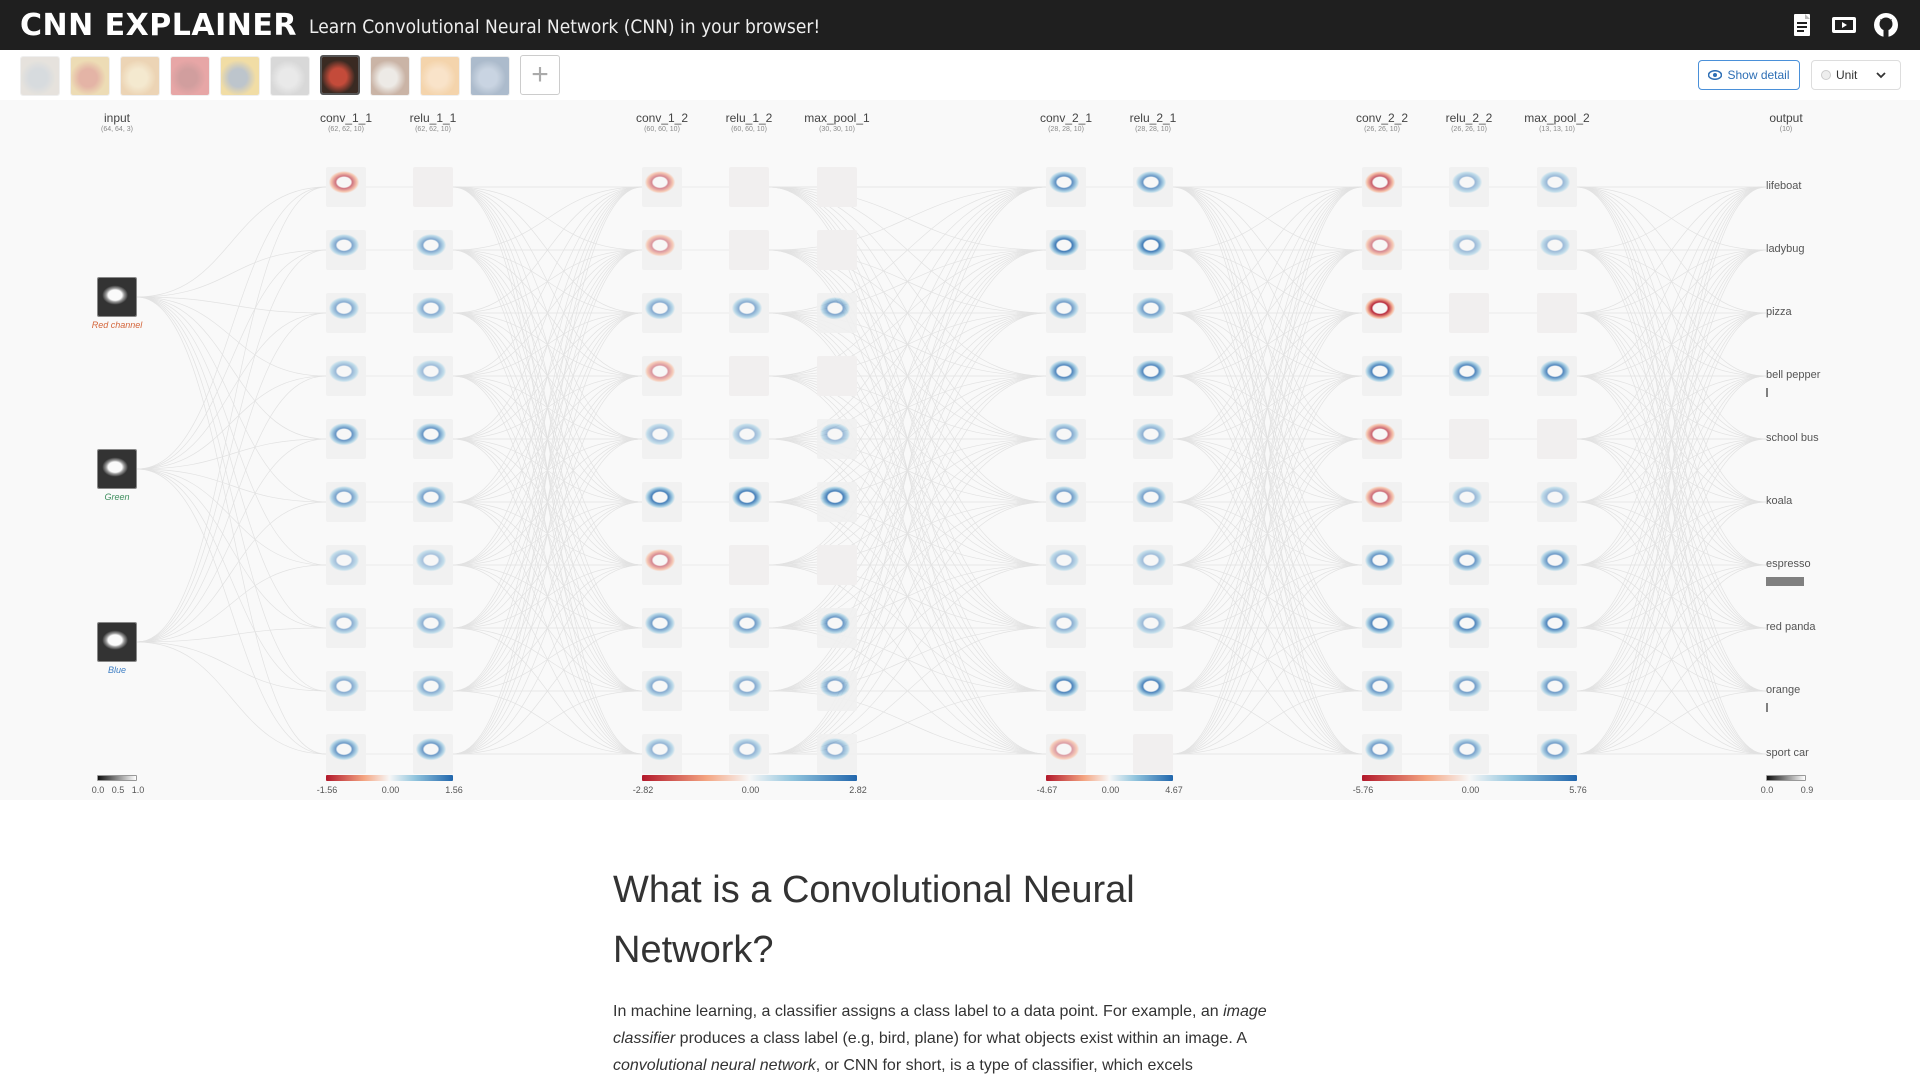 Image resolution: width=1920 pixels, height=1080 pixels. Describe the element at coordinates (90, 76) in the screenshot. I see `thumbnail-ladybug` at that location.